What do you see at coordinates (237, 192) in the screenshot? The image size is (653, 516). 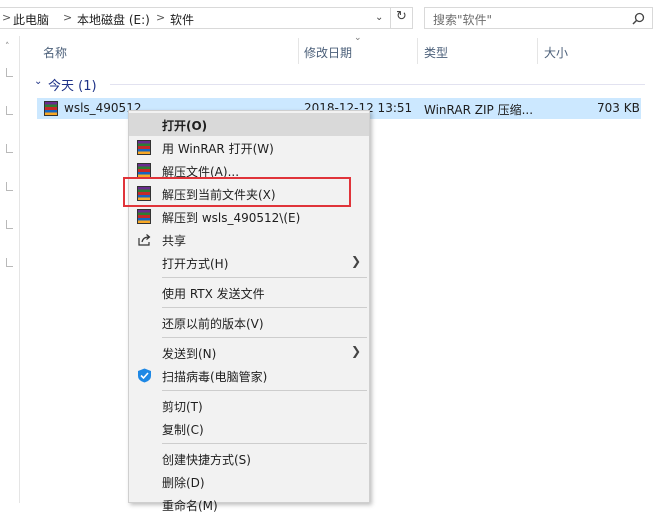 I see `highlight-annotation-box` at bounding box center [237, 192].